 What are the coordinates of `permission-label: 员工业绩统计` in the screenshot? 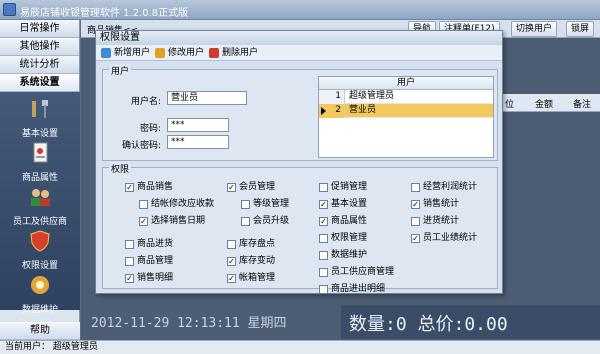 It's located at (450, 238).